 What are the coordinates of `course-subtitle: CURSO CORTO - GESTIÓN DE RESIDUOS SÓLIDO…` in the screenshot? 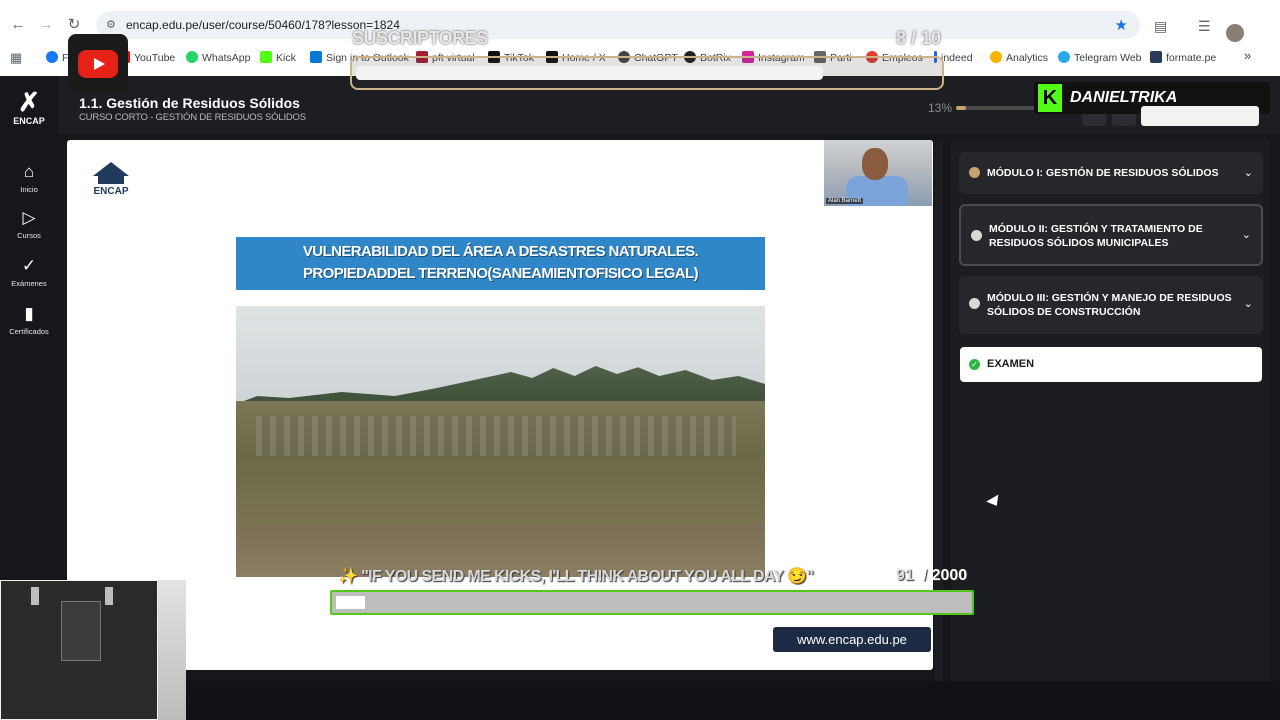 It's located at (192, 117).